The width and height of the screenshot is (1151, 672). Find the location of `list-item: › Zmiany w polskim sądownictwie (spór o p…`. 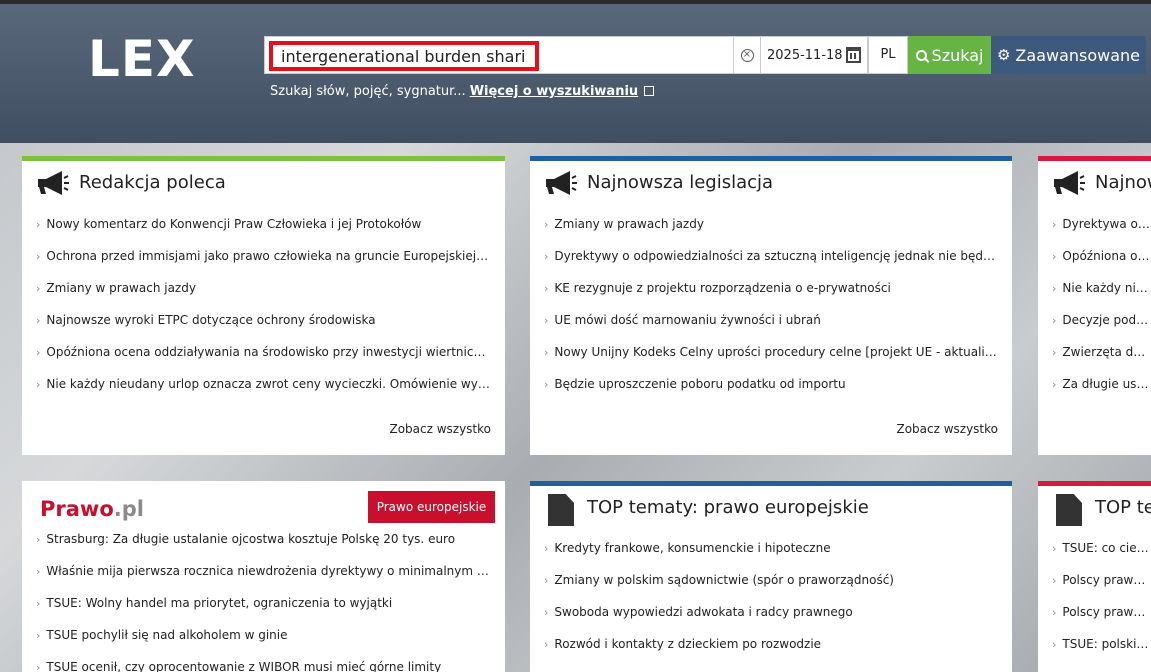

list-item: › Zmiany w polskim sądownictwie (spór o p… is located at coordinates (771, 580).